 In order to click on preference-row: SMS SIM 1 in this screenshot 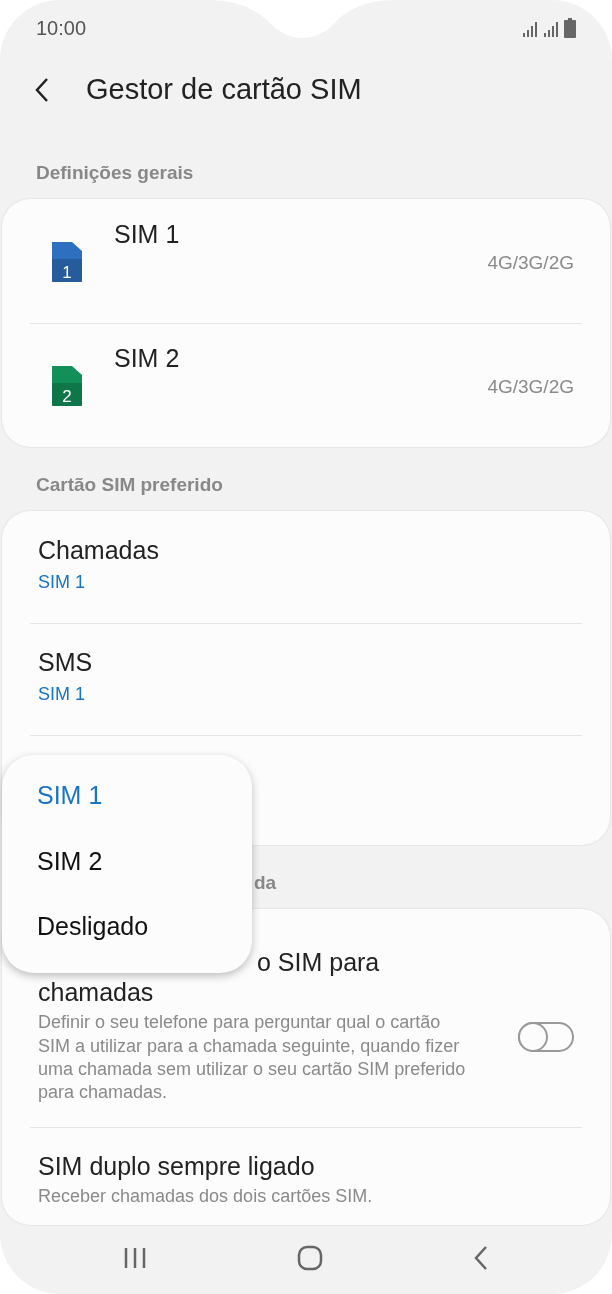, I will do `click(306, 679)`.